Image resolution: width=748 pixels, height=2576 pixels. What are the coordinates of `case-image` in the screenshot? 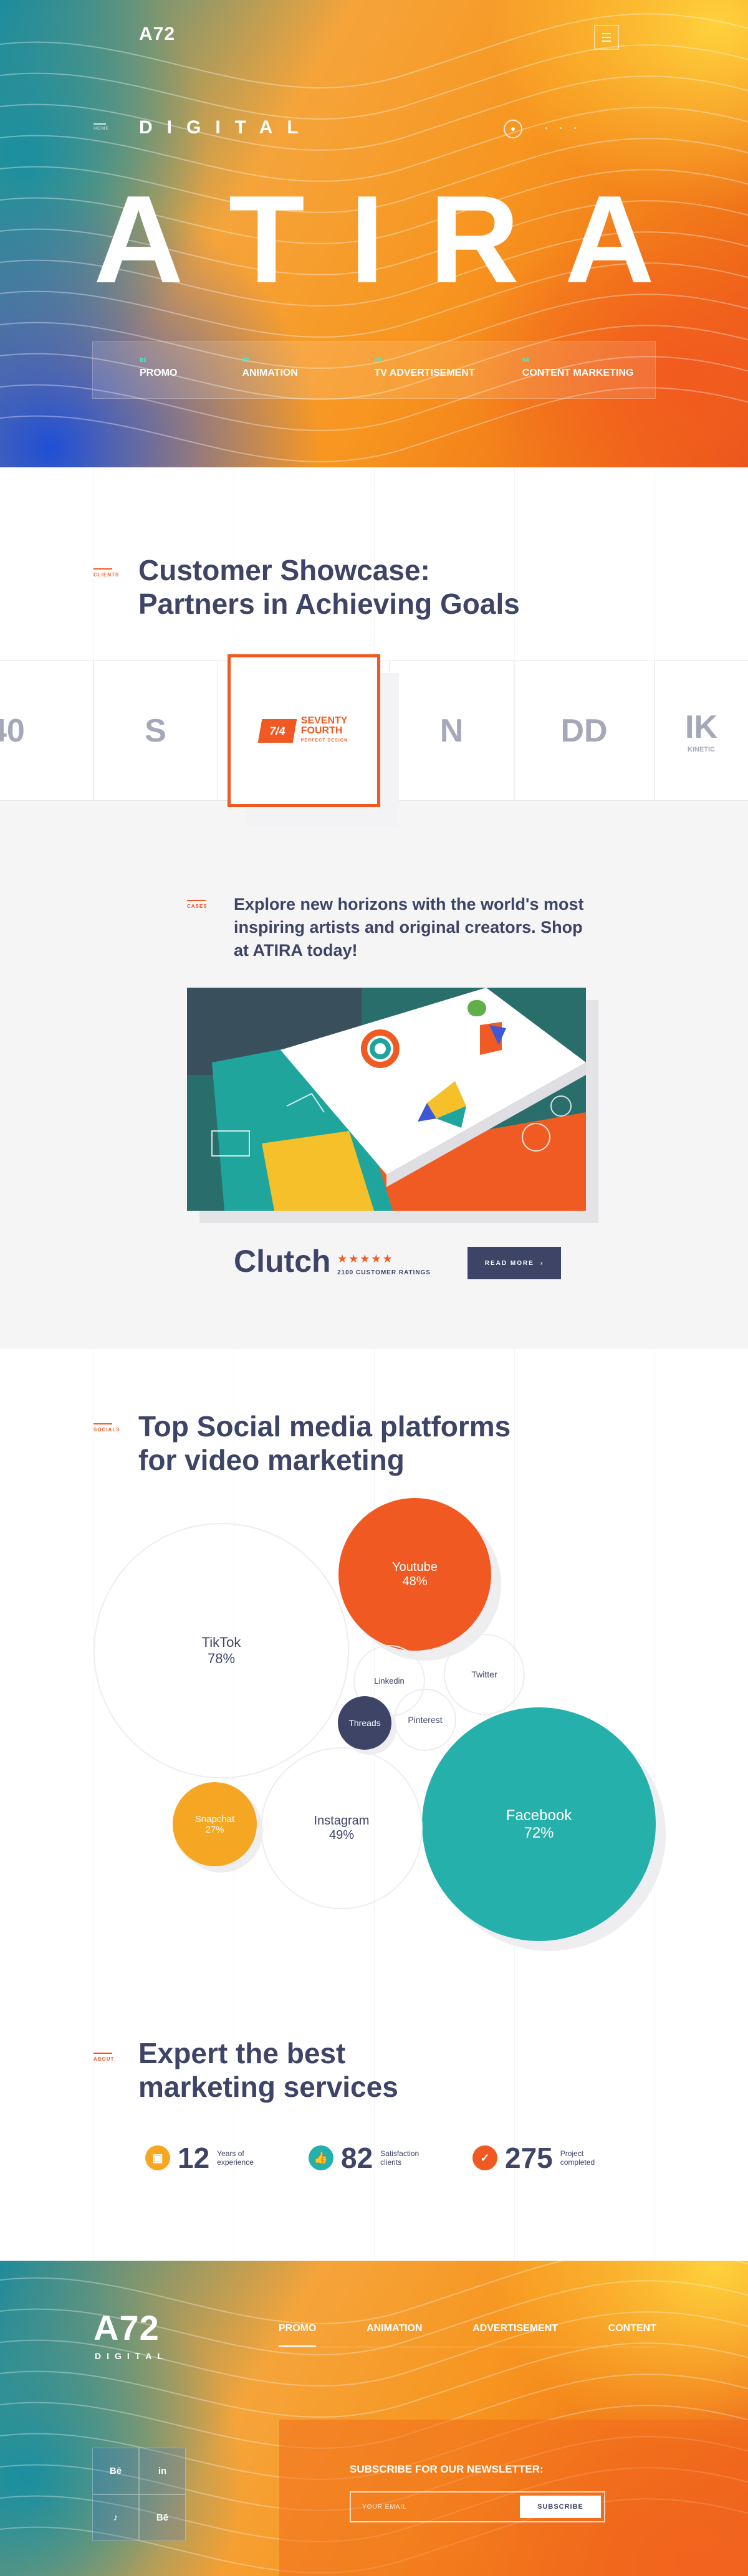 It's located at (386, 1099).